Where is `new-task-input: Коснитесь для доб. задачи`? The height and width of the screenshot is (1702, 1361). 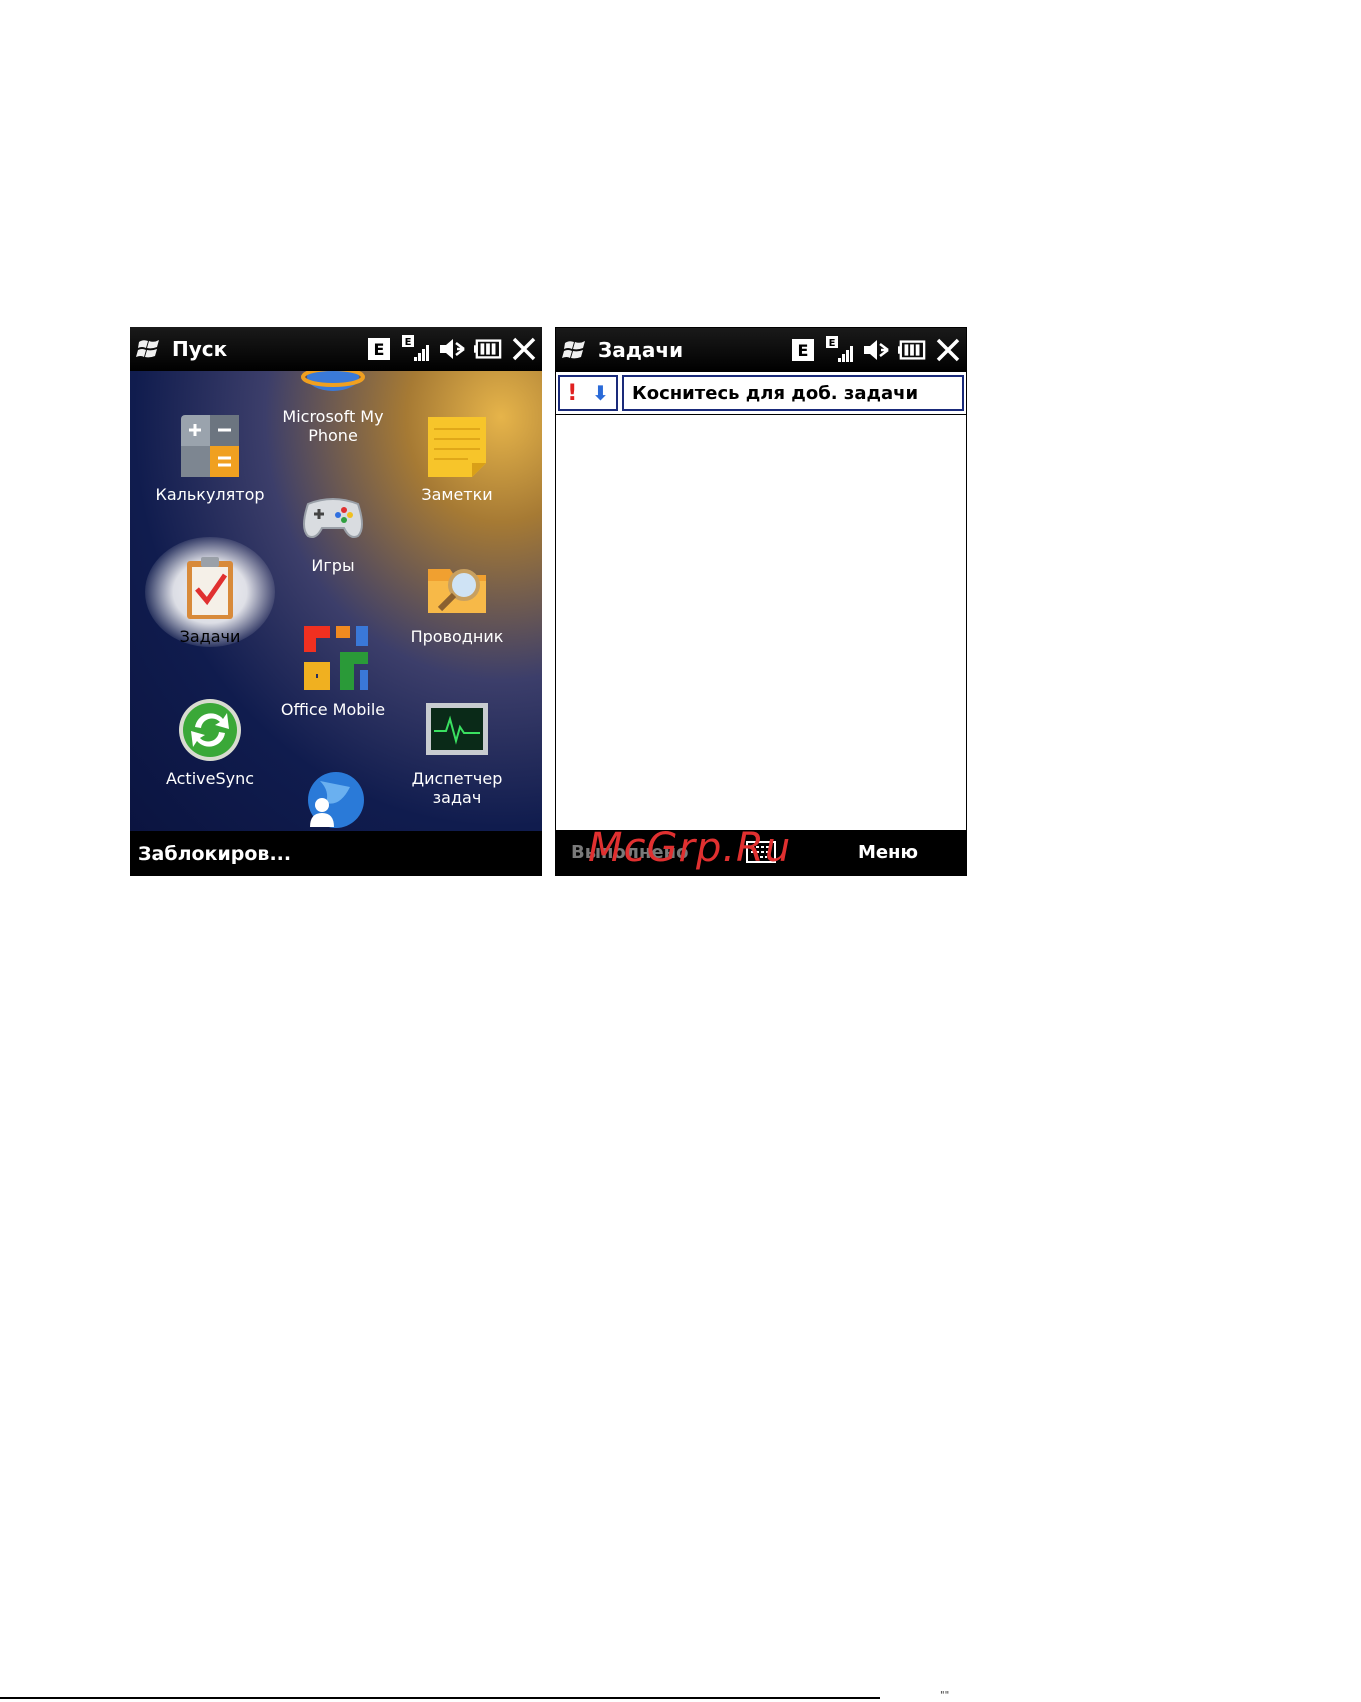 new-task-input: Коснитесь для доб. задачи is located at coordinates (793, 393).